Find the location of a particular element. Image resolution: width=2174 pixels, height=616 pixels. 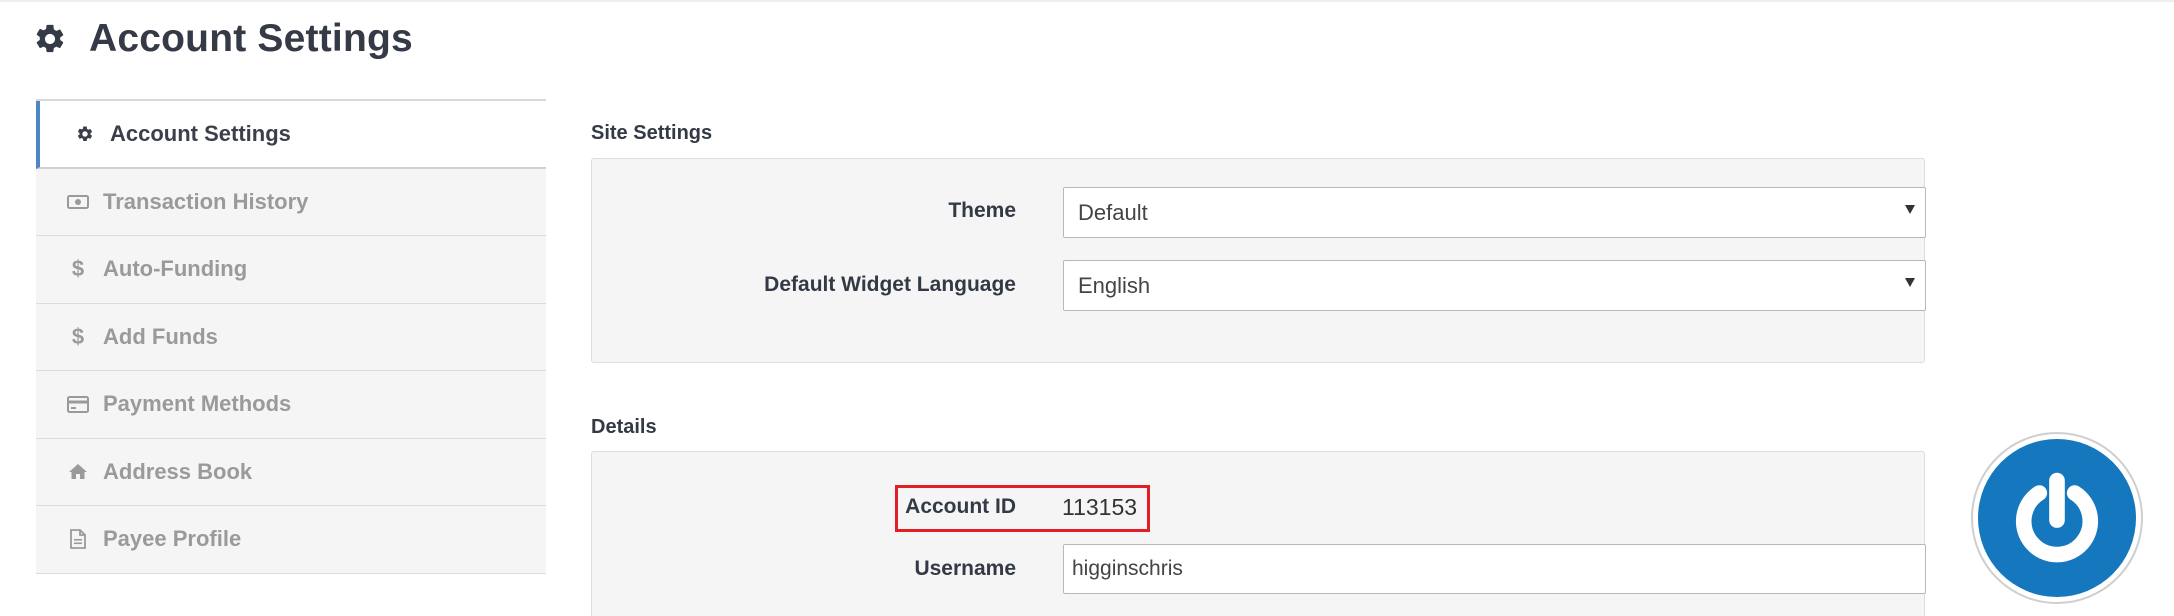

sidebar-item-payee-profile: Payee Profile is located at coordinates (291, 540).